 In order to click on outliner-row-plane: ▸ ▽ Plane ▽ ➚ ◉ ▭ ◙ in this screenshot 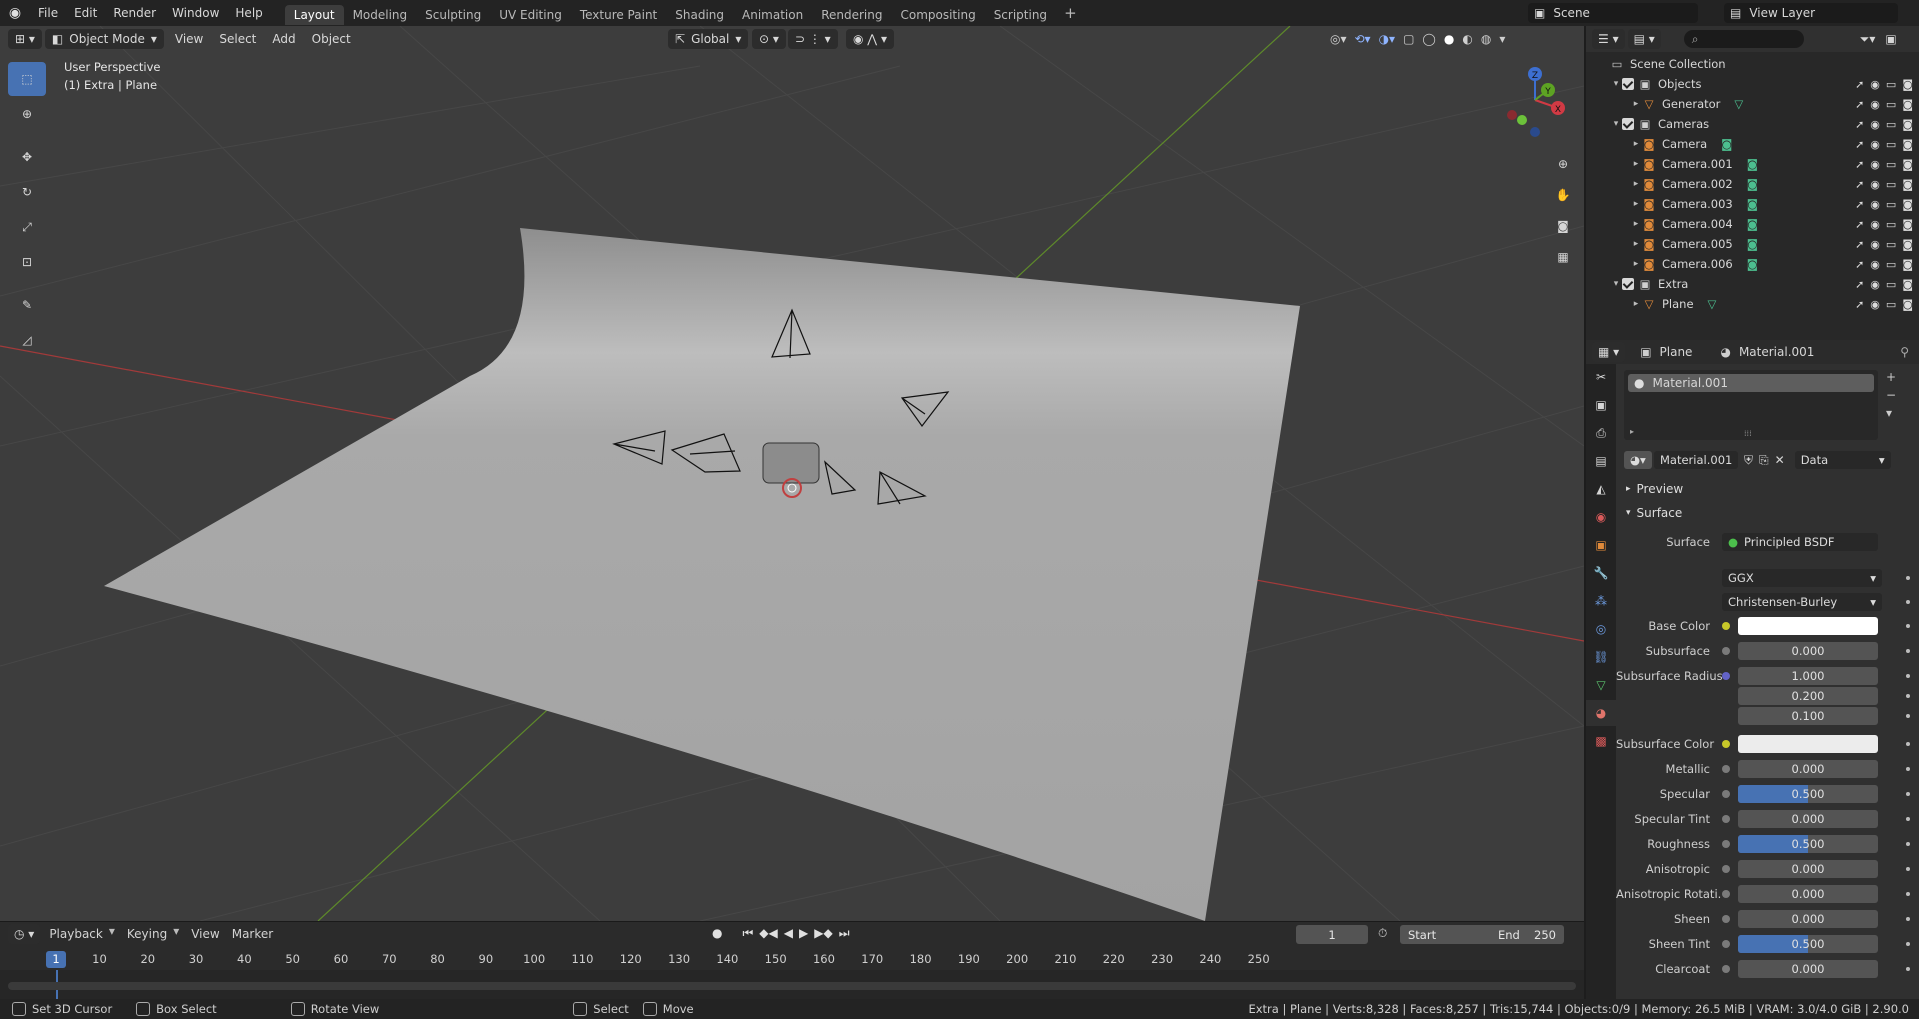, I will do `click(1752, 304)`.